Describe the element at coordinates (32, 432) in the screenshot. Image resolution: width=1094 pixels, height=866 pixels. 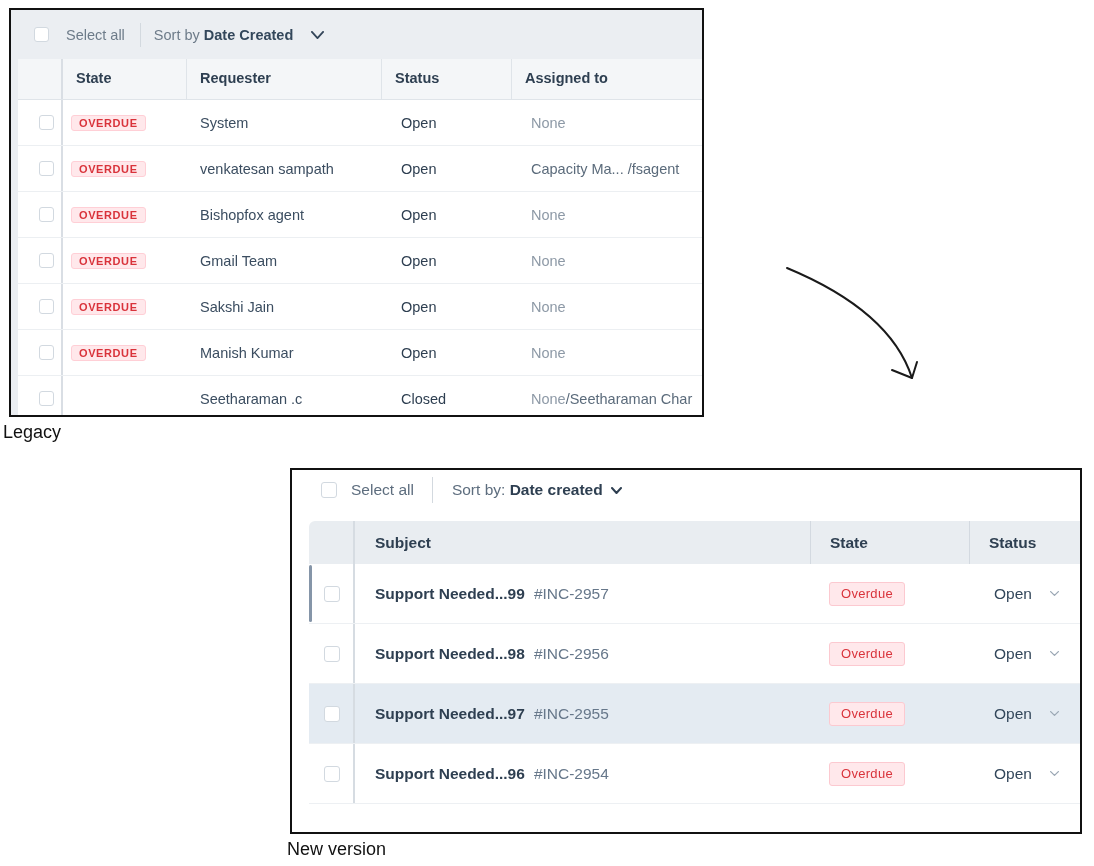
I see `caption-text: Legacy` at that location.